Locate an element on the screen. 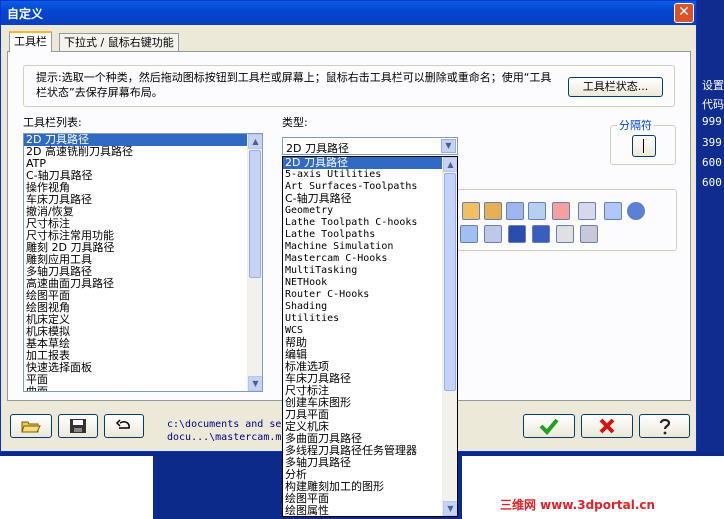 The image size is (724, 519). separator-label: 分隔符 is located at coordinates (635, 125).